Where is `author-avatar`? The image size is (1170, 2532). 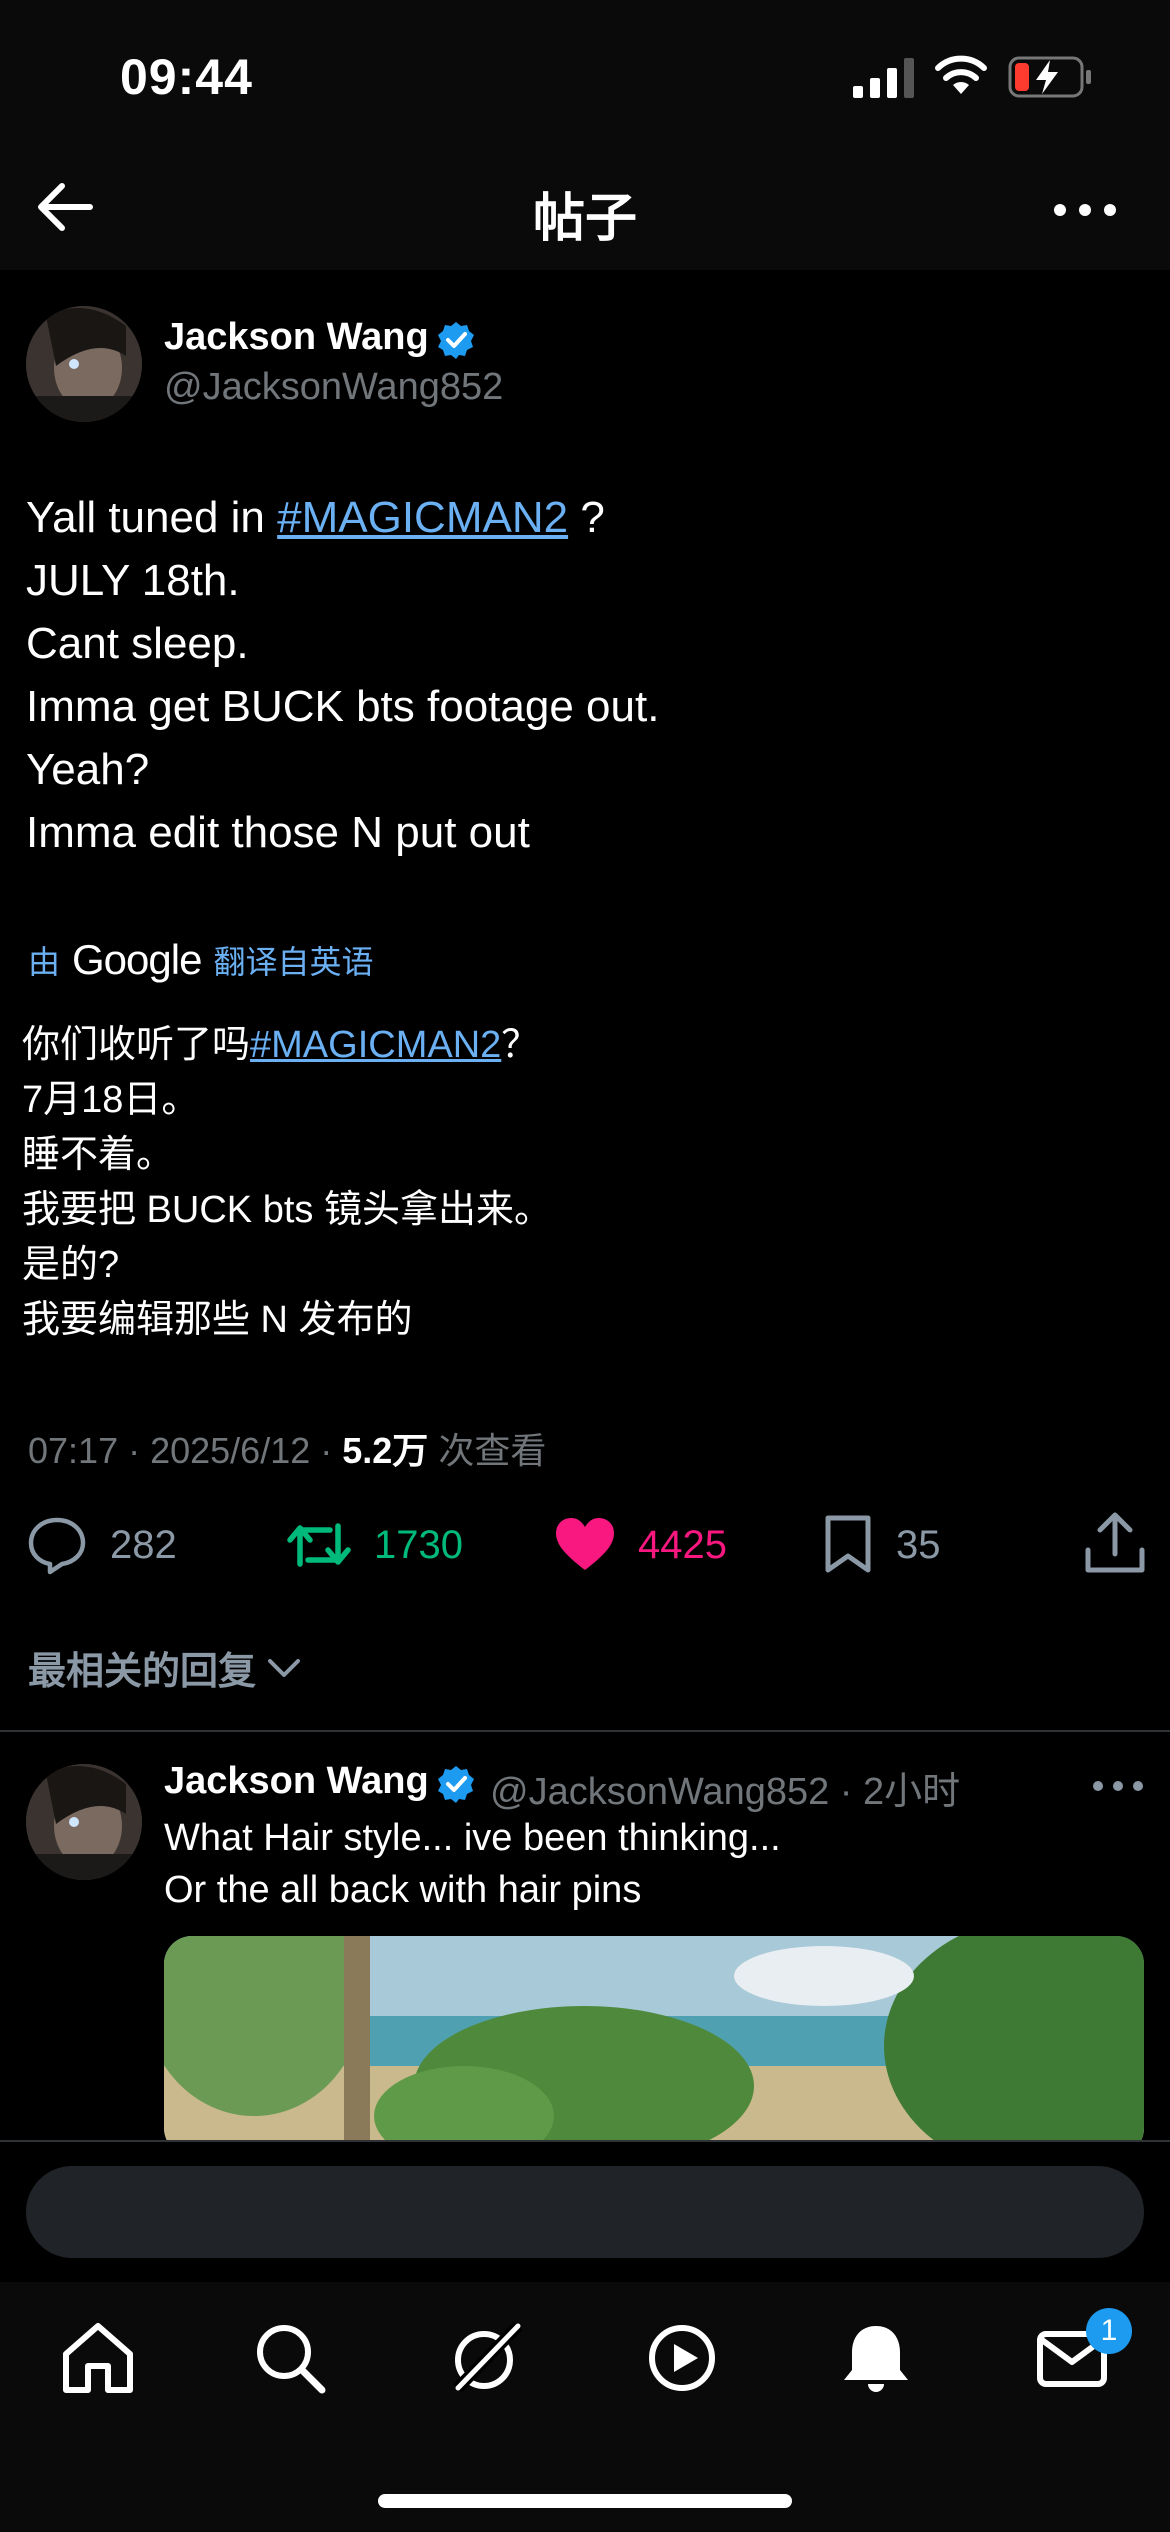
author-avatar is located at coordinates (84, 364).